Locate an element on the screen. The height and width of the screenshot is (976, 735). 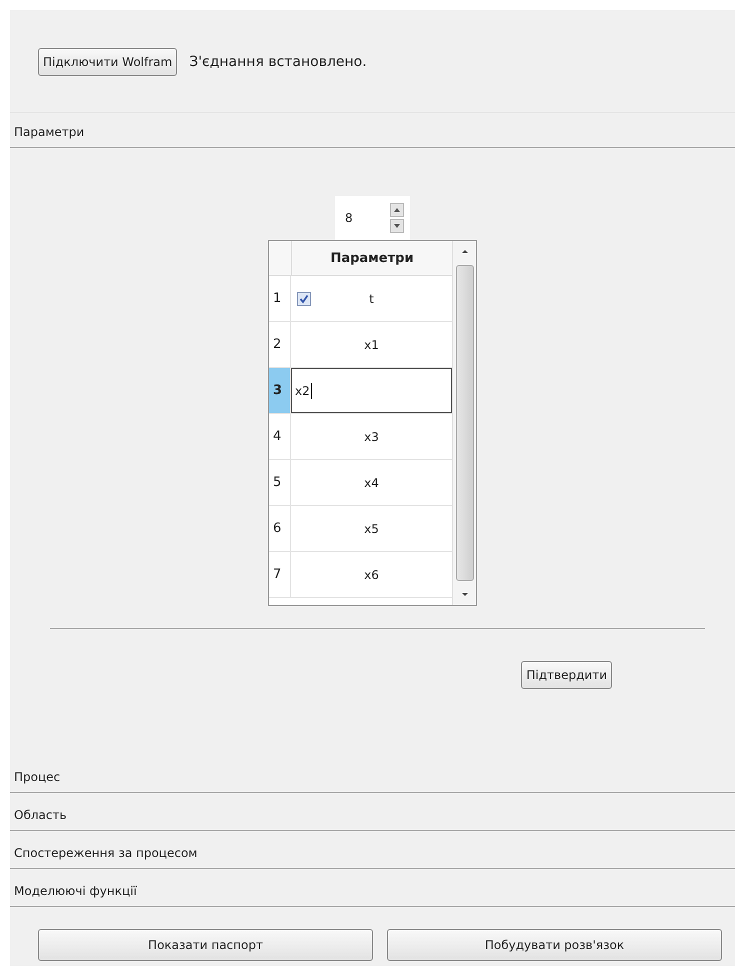
confirm-button: Підтвердити is located at coordinates (566, 675).